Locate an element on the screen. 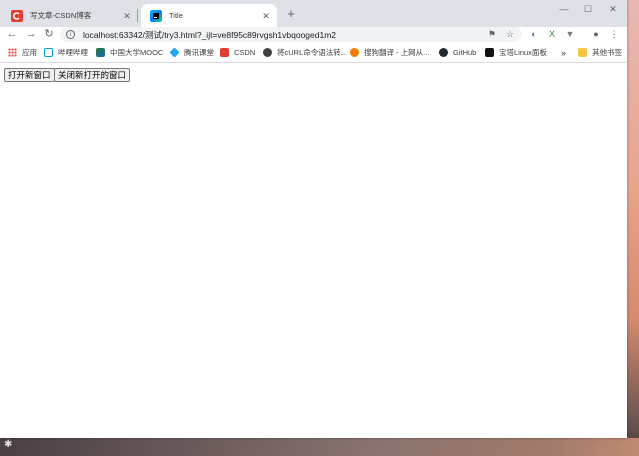  extension-x-icon: X is located at coordinates (552, 34).